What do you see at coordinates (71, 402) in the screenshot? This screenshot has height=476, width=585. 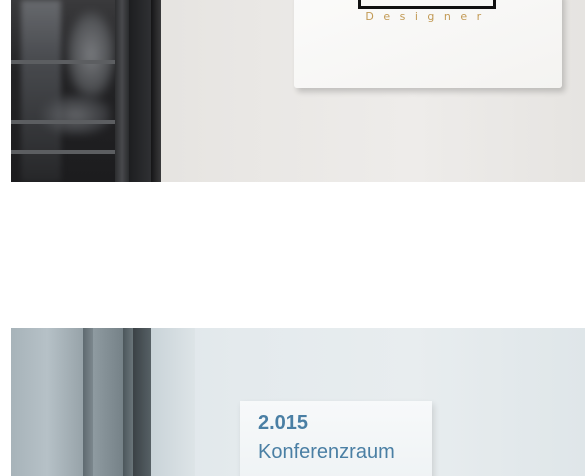 I see `glass-door` at bounding box center [71, 402].